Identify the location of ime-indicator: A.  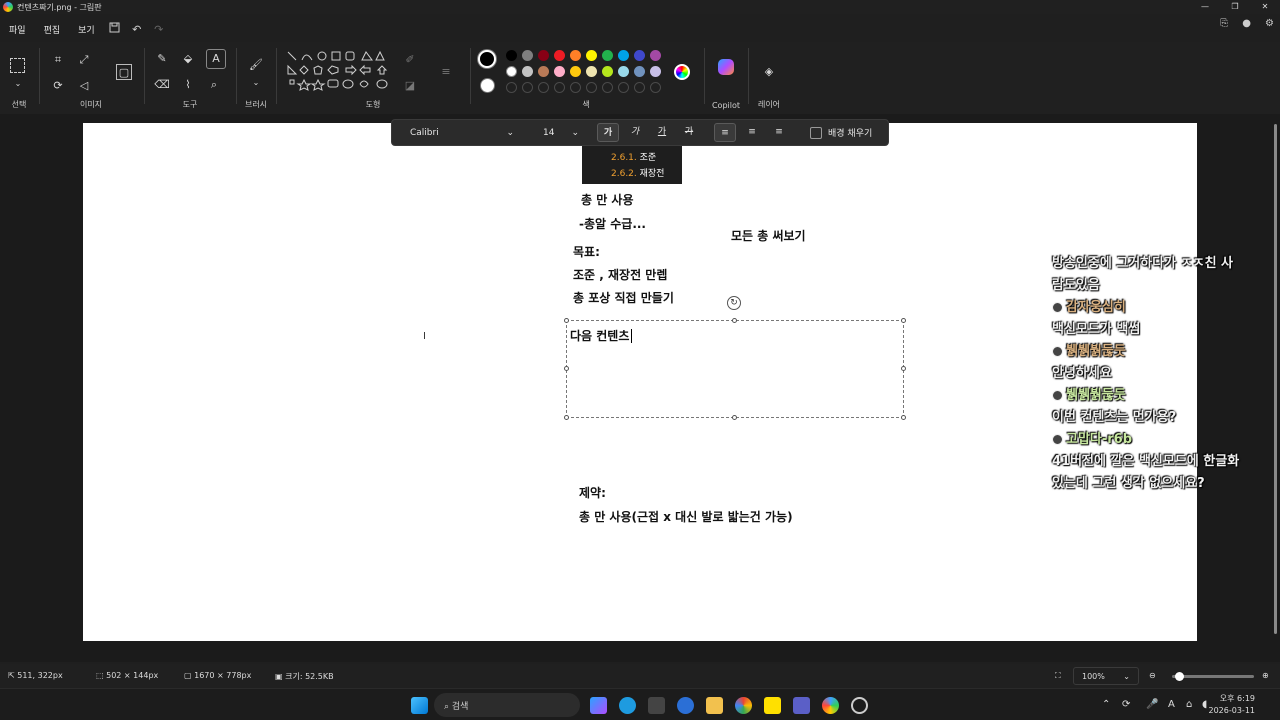
(1171, 704).